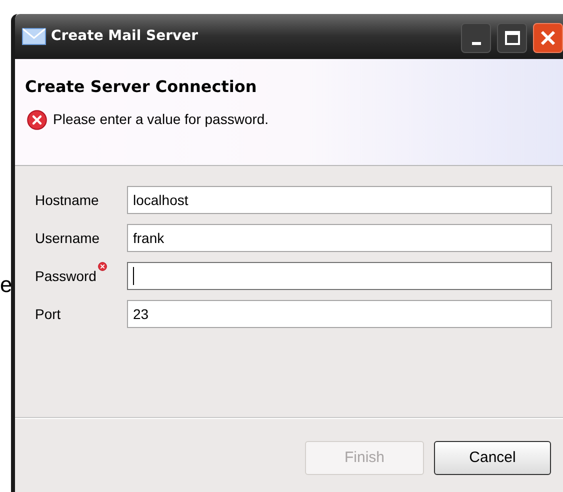 The height and width of the screenshot is (492, 563). What do you see at coordinates (476, 37) in the screenshot?
I see `minimize-button` at bounding box center [476, 37].